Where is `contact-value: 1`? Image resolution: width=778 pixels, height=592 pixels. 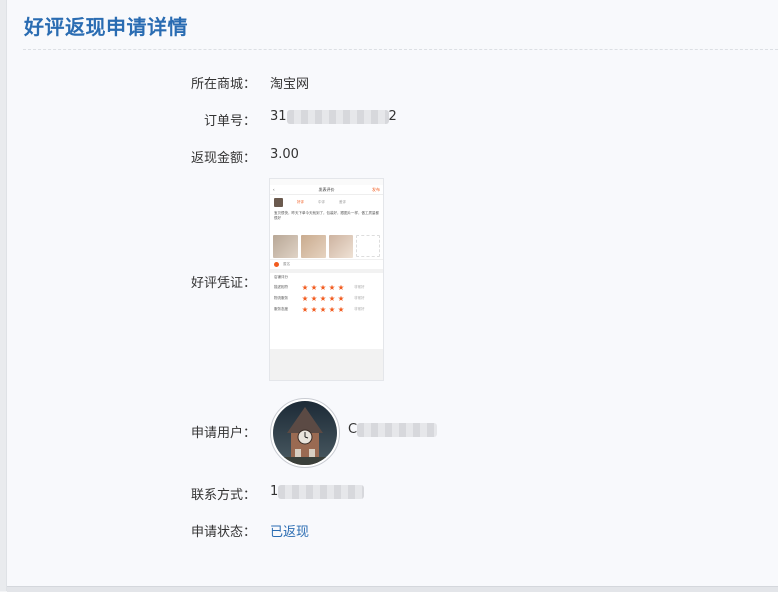
contact-value: 1 is located at coordinates (317, 491).